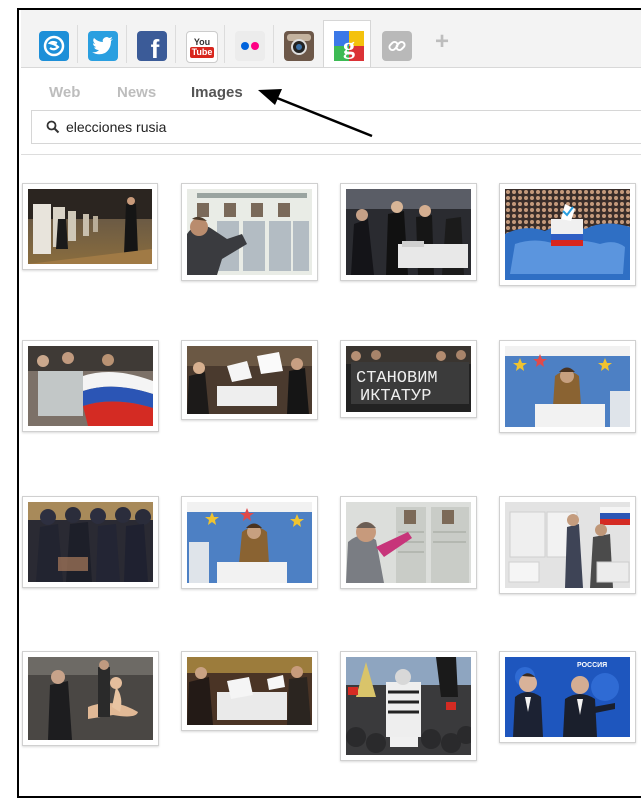 This screenshot has height=798, width=641. I want to click on tab-youtube: You Tube, so click(200, 45).